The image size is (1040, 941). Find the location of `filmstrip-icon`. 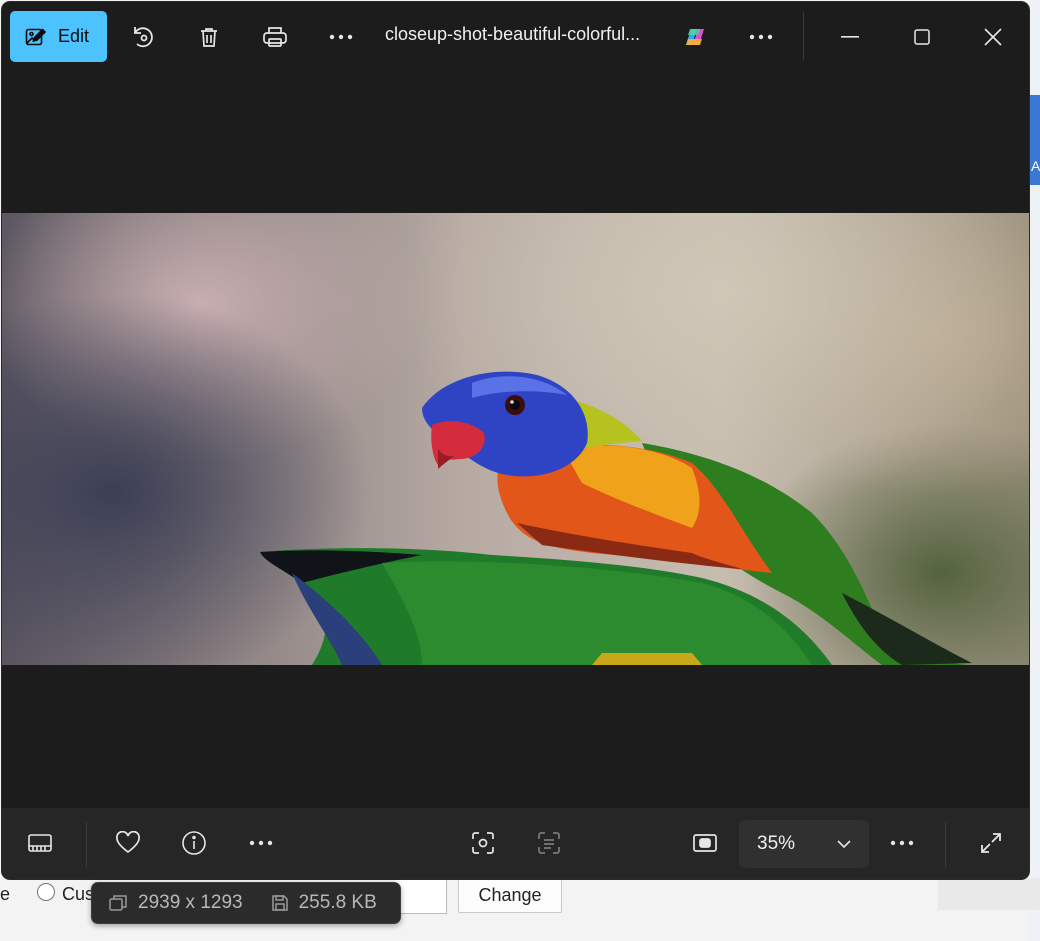

filmstrip-icon is located at coordinates (40, 843).